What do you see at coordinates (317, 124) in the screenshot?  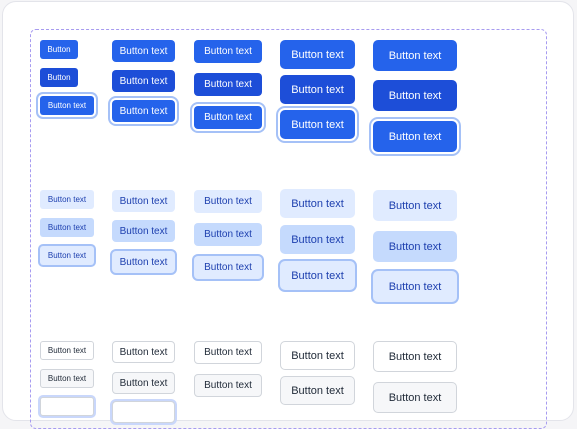 I see `primary-lg-focus-button: Button text` at bounding box center [317, 124].